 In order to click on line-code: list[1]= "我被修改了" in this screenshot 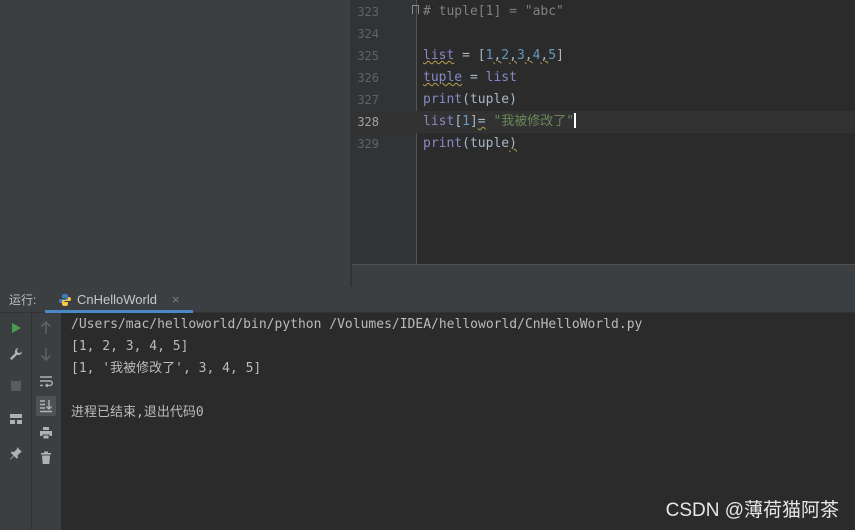, I will do `click(500, 122)`.